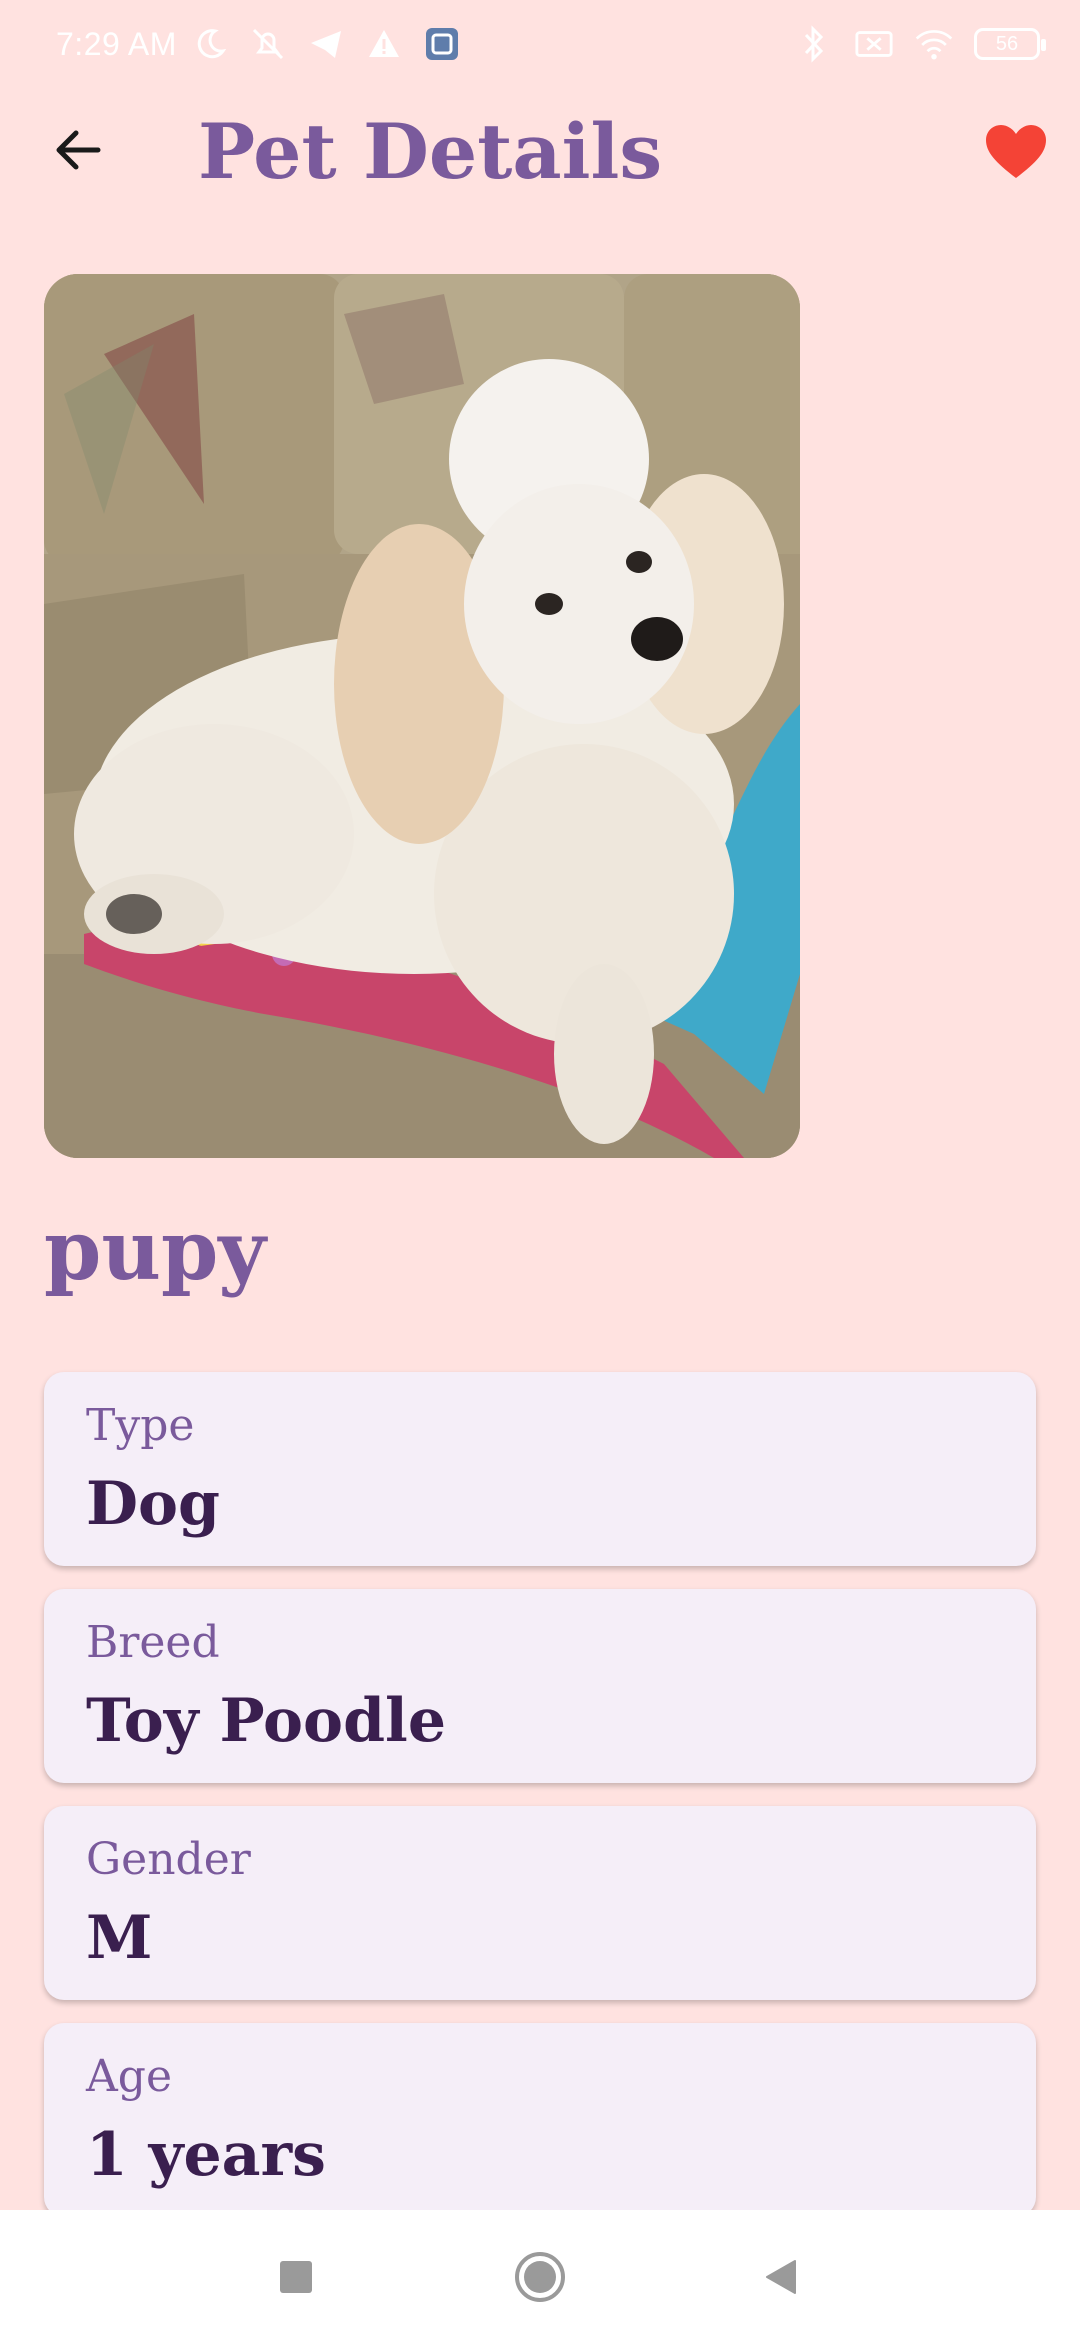 This screenshot has height=2340, width=1080. I want to click on home-circle-icon, so click(540, 2277).